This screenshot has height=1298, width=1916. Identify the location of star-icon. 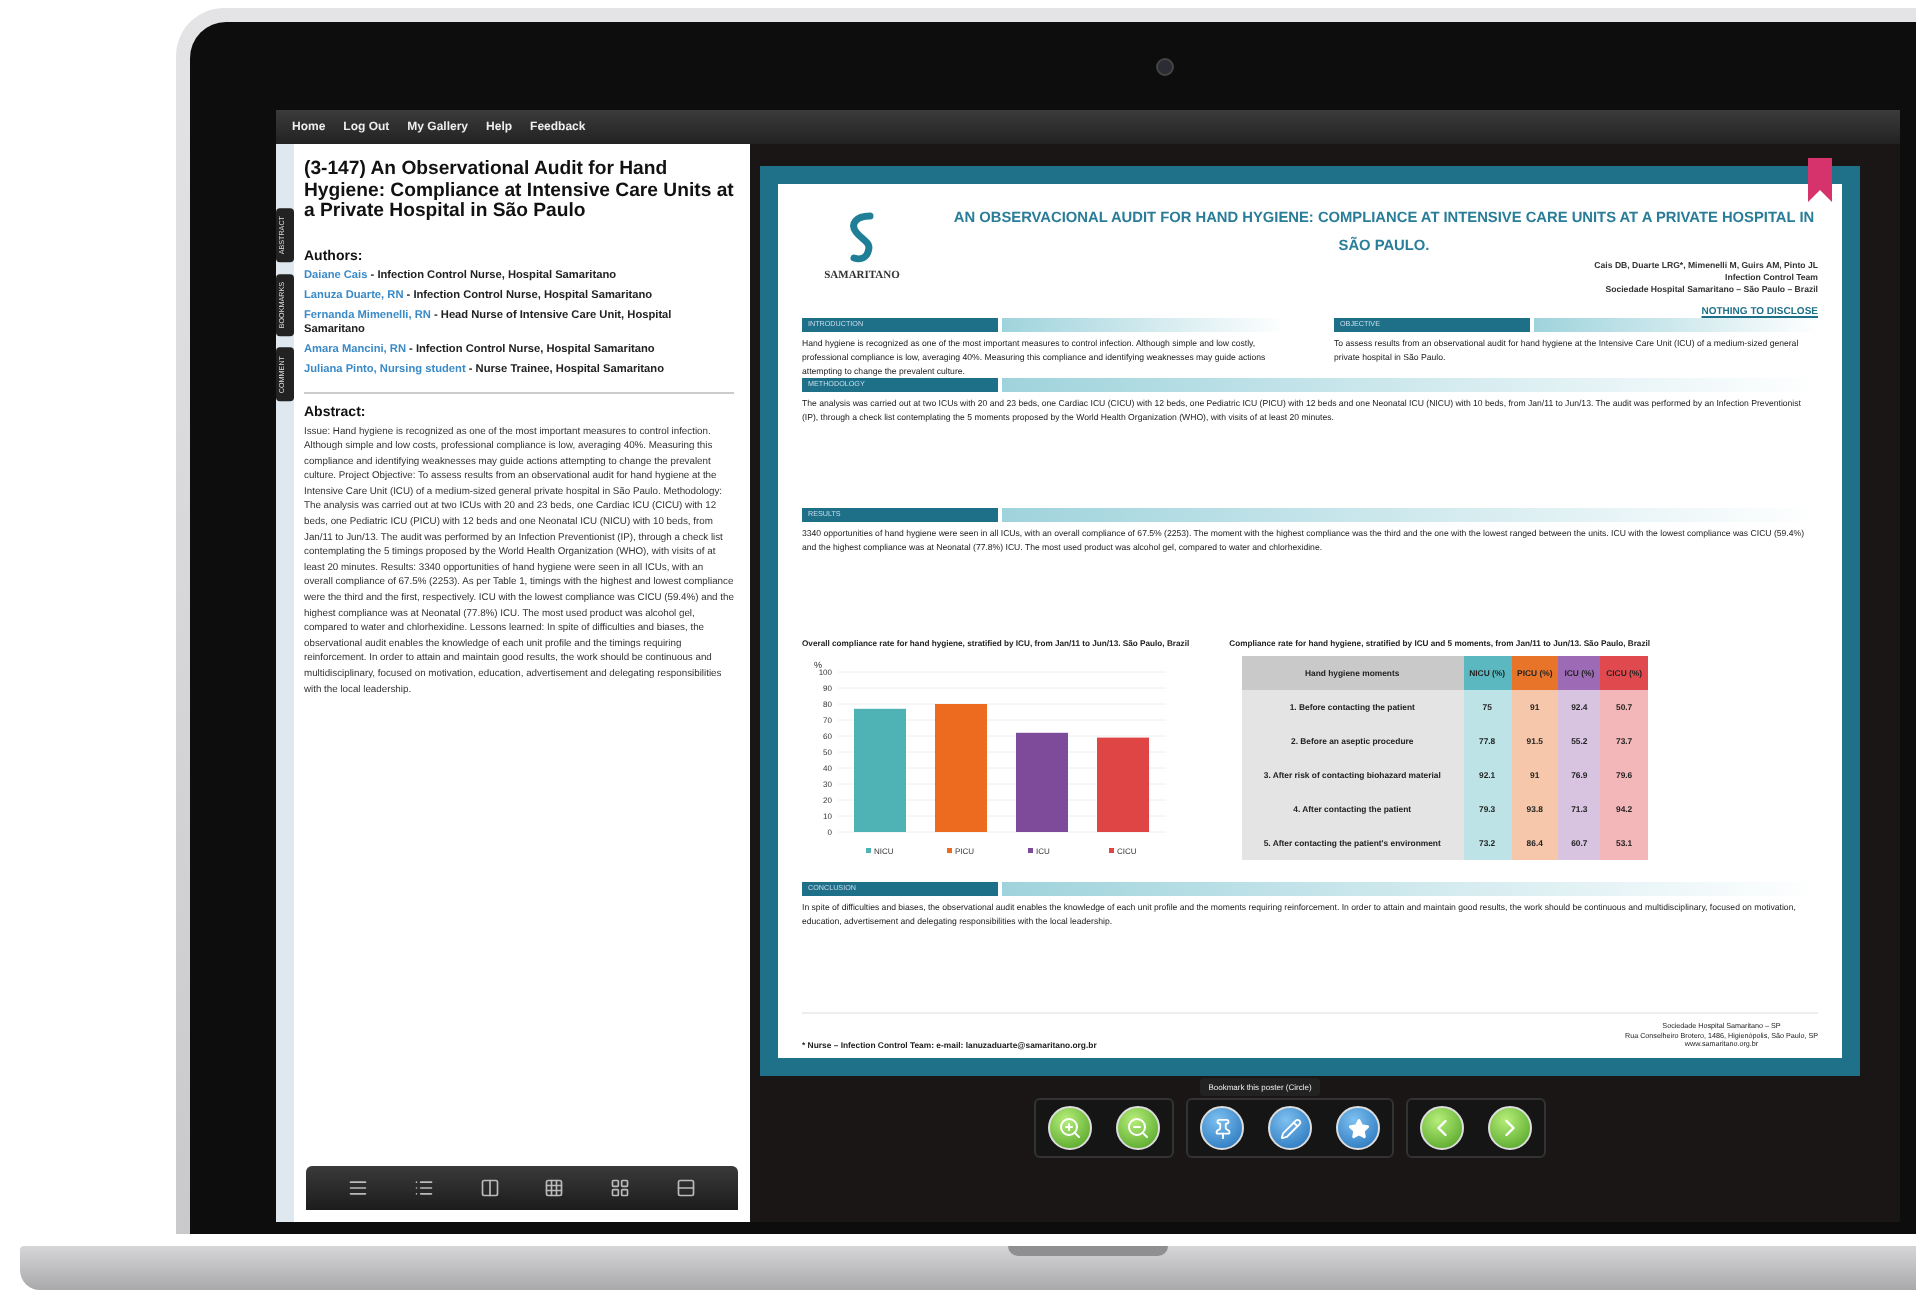
(1358, 1128).